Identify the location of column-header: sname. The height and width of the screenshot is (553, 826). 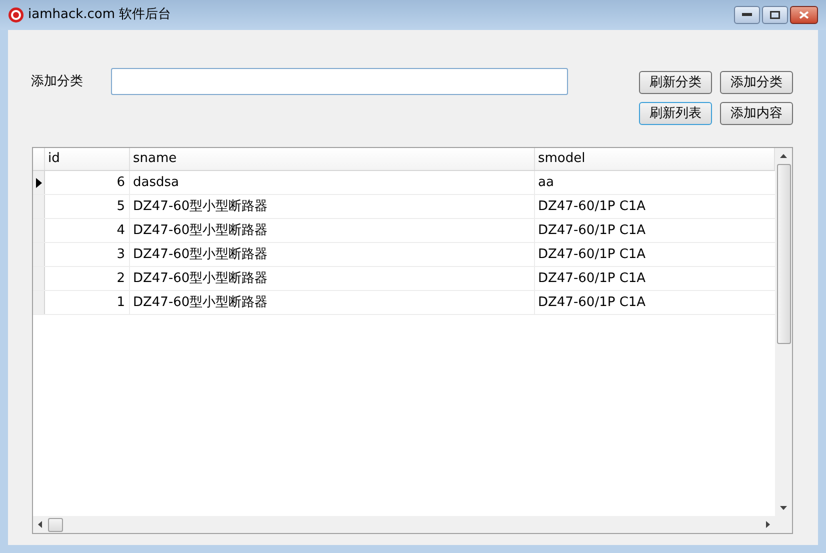
(332, 159).